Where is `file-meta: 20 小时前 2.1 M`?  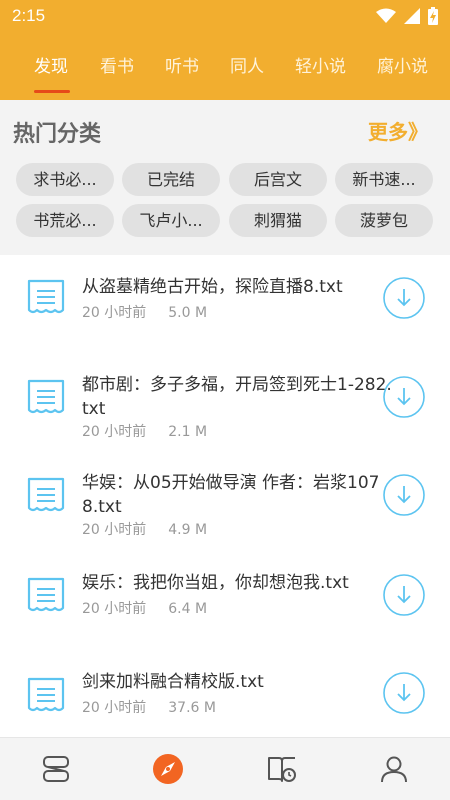
file-meta: 20 小时前 2.1 M is located at coordinates (144, 431).